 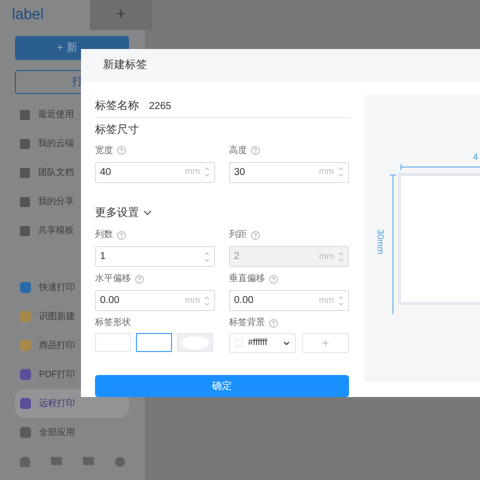 What do you see at coordinates (380, 241) in the screenshot?
I see `height-text: 30mm` at bounding box center [380, 241].